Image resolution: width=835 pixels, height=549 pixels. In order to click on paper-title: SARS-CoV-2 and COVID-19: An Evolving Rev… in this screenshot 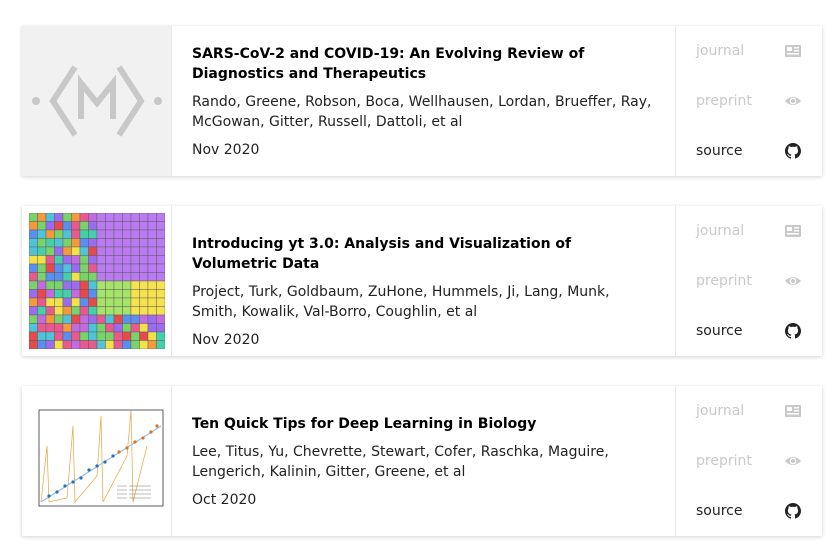, I will do `click(423, 64)`.